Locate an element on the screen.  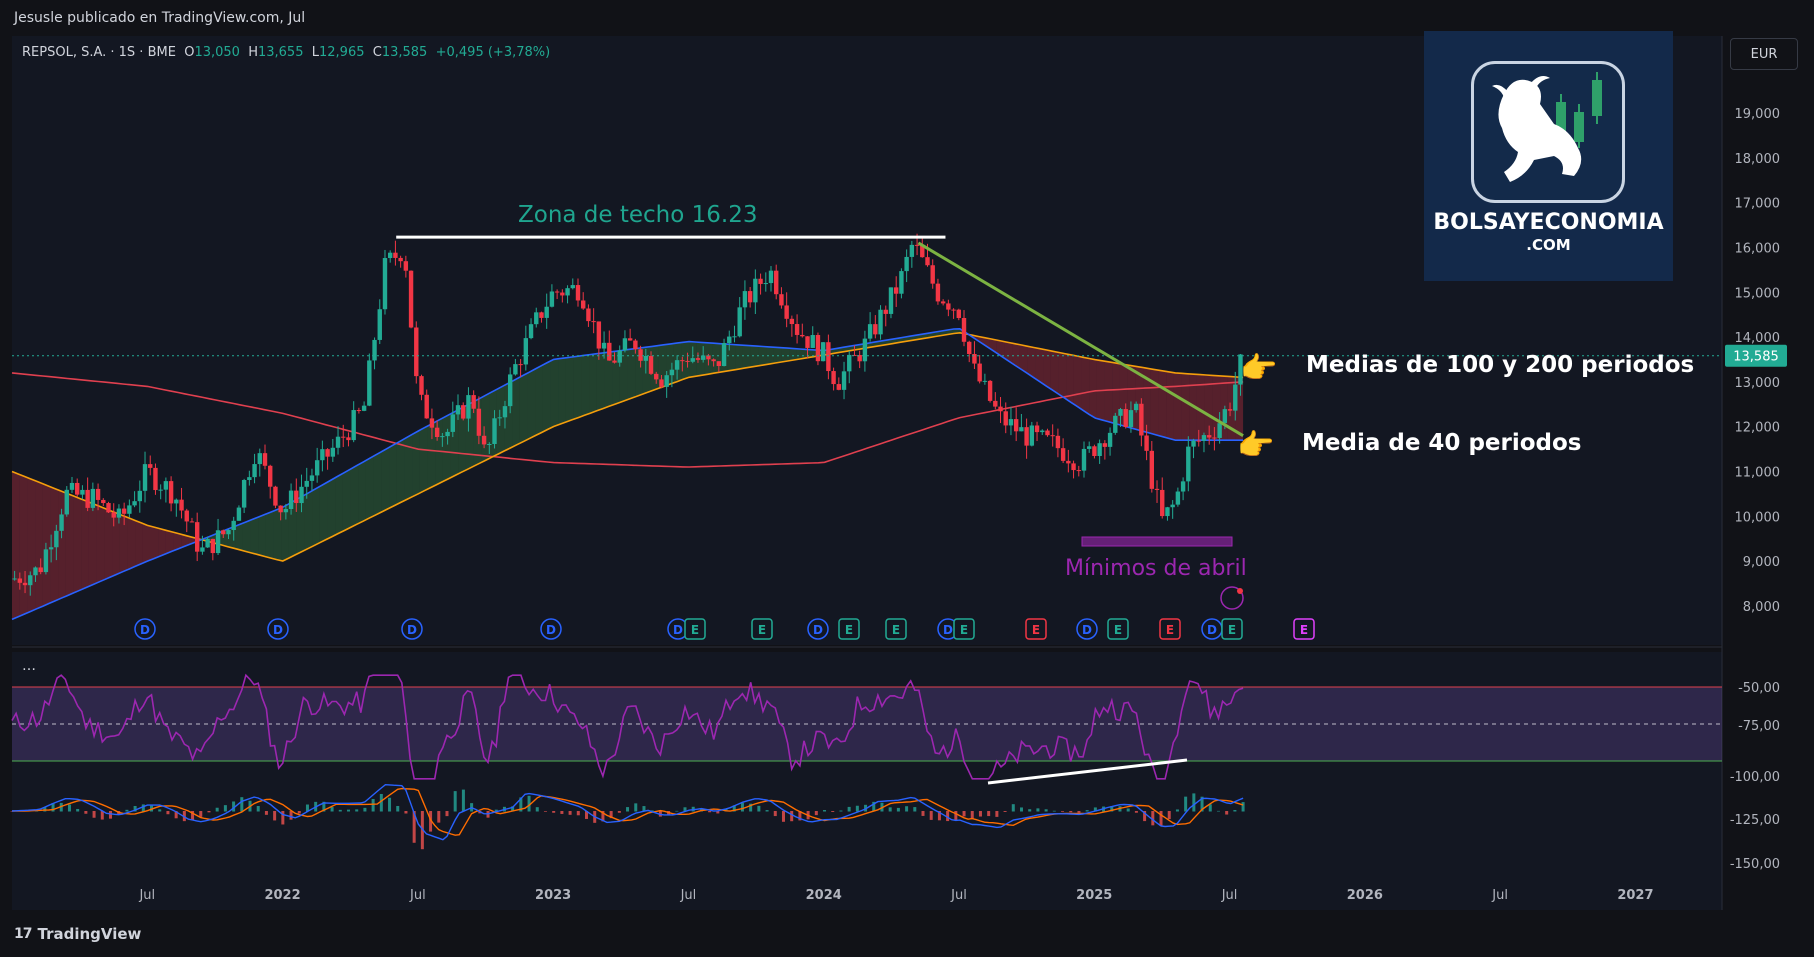
oscillator-tick-label: -100,00 is located at coordinates (1755, 777).